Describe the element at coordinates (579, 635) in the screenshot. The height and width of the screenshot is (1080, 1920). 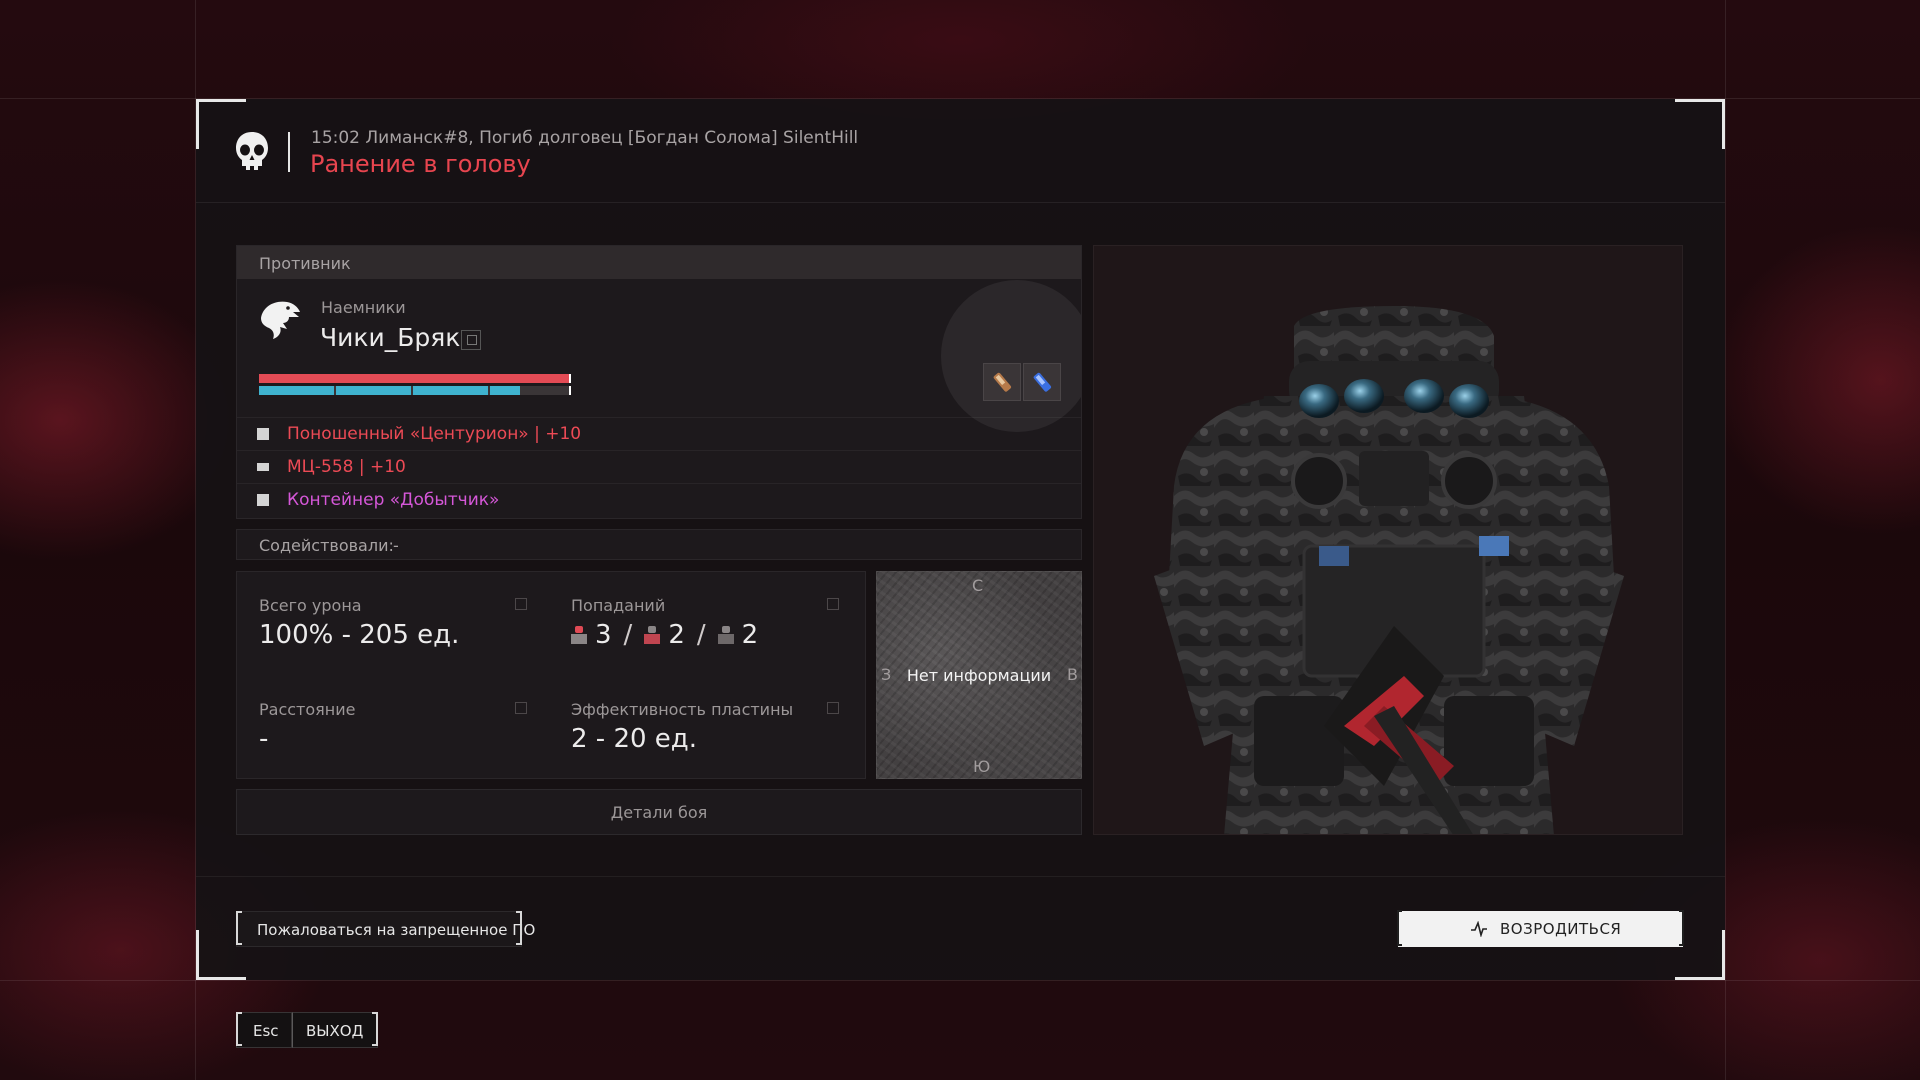
I see `head-hit-icon` at that location.